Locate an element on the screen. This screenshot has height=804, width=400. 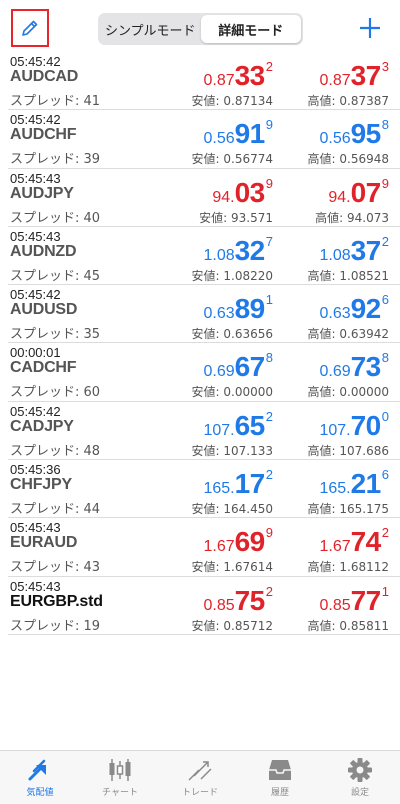
bid-price-prefix: 94. is located at coordinates (223, 197).